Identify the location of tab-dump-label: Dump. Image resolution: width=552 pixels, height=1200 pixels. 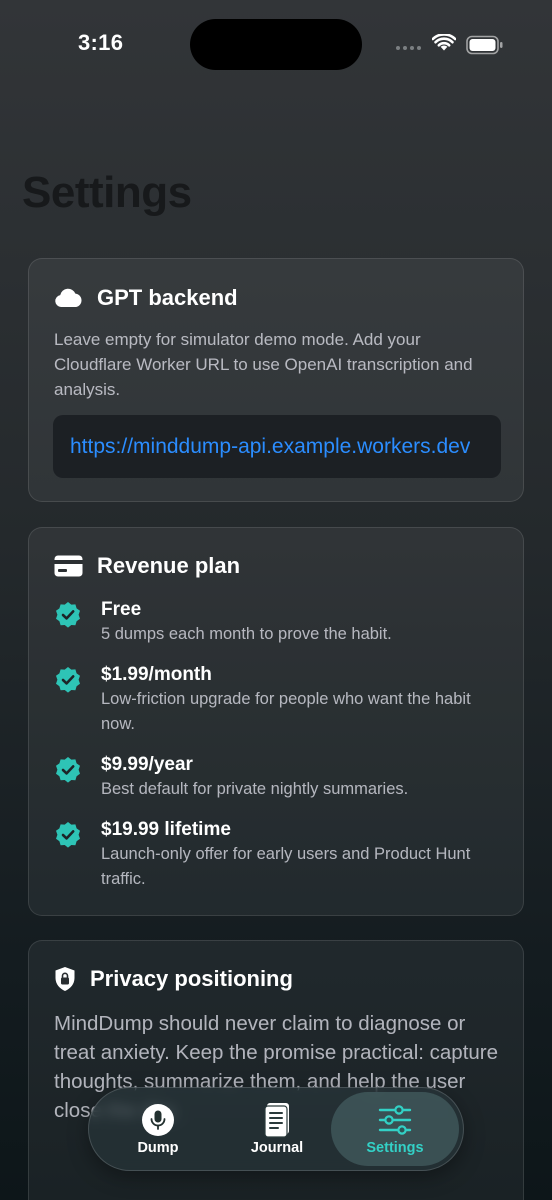
(158, 1148).